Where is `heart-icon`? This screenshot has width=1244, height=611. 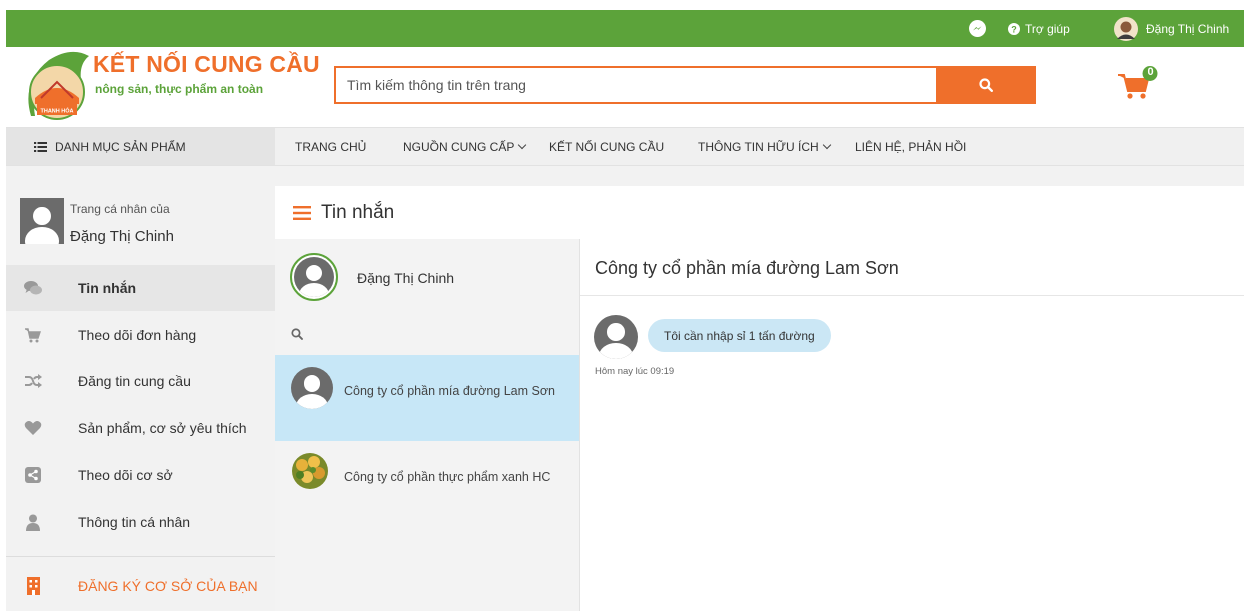 heart-icon is located at coordinates (33, 428).